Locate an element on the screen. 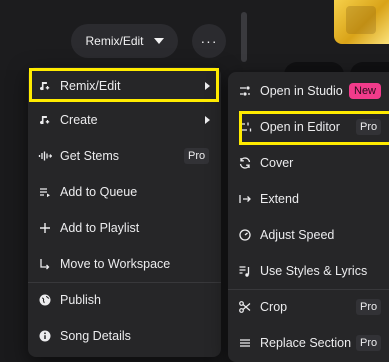  menu-item-song-details: Song Details is located at coordinates (124, 336).